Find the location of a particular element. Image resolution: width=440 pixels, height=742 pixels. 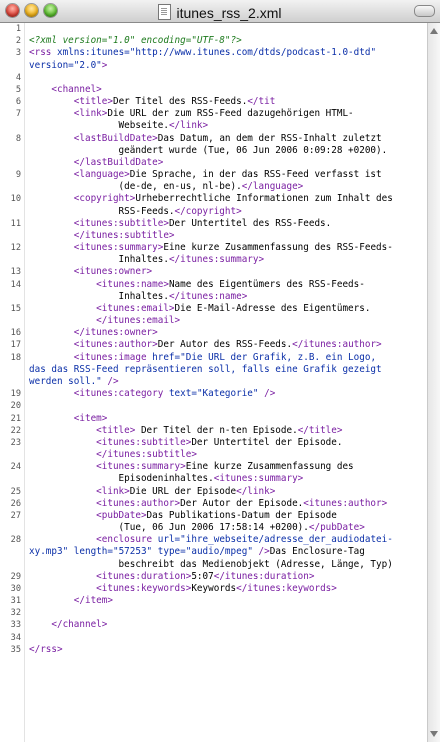

code-line: </itunes:email> is located at coordinates (214, 321).